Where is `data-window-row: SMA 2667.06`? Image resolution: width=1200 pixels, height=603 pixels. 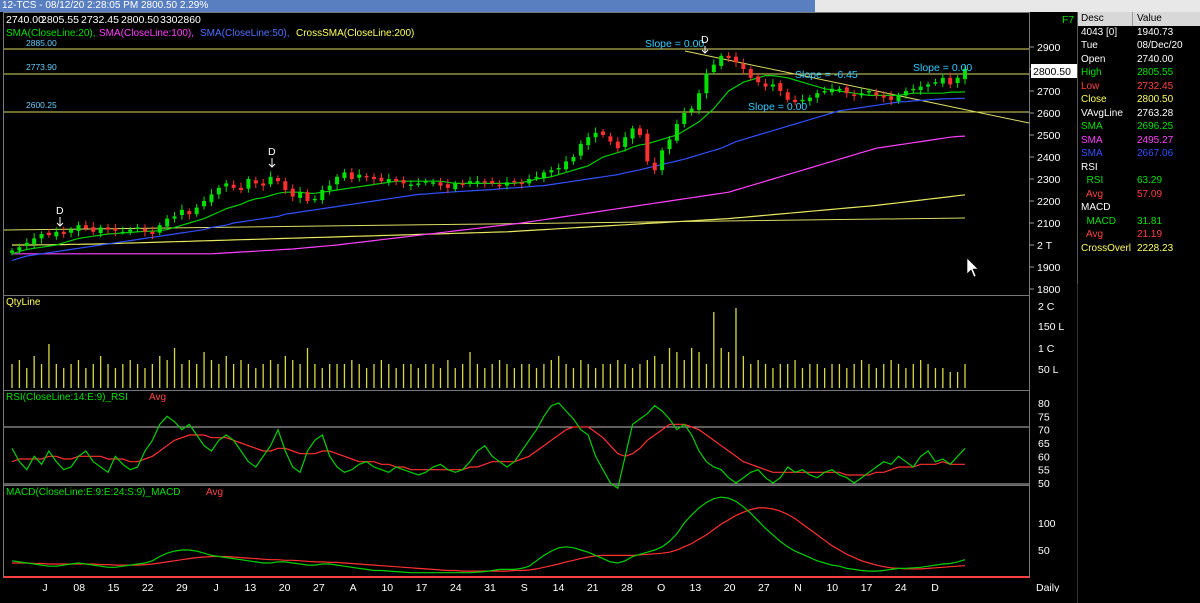
data-window-row: SMA 2667.06 is located at coordinates (1139, 154).